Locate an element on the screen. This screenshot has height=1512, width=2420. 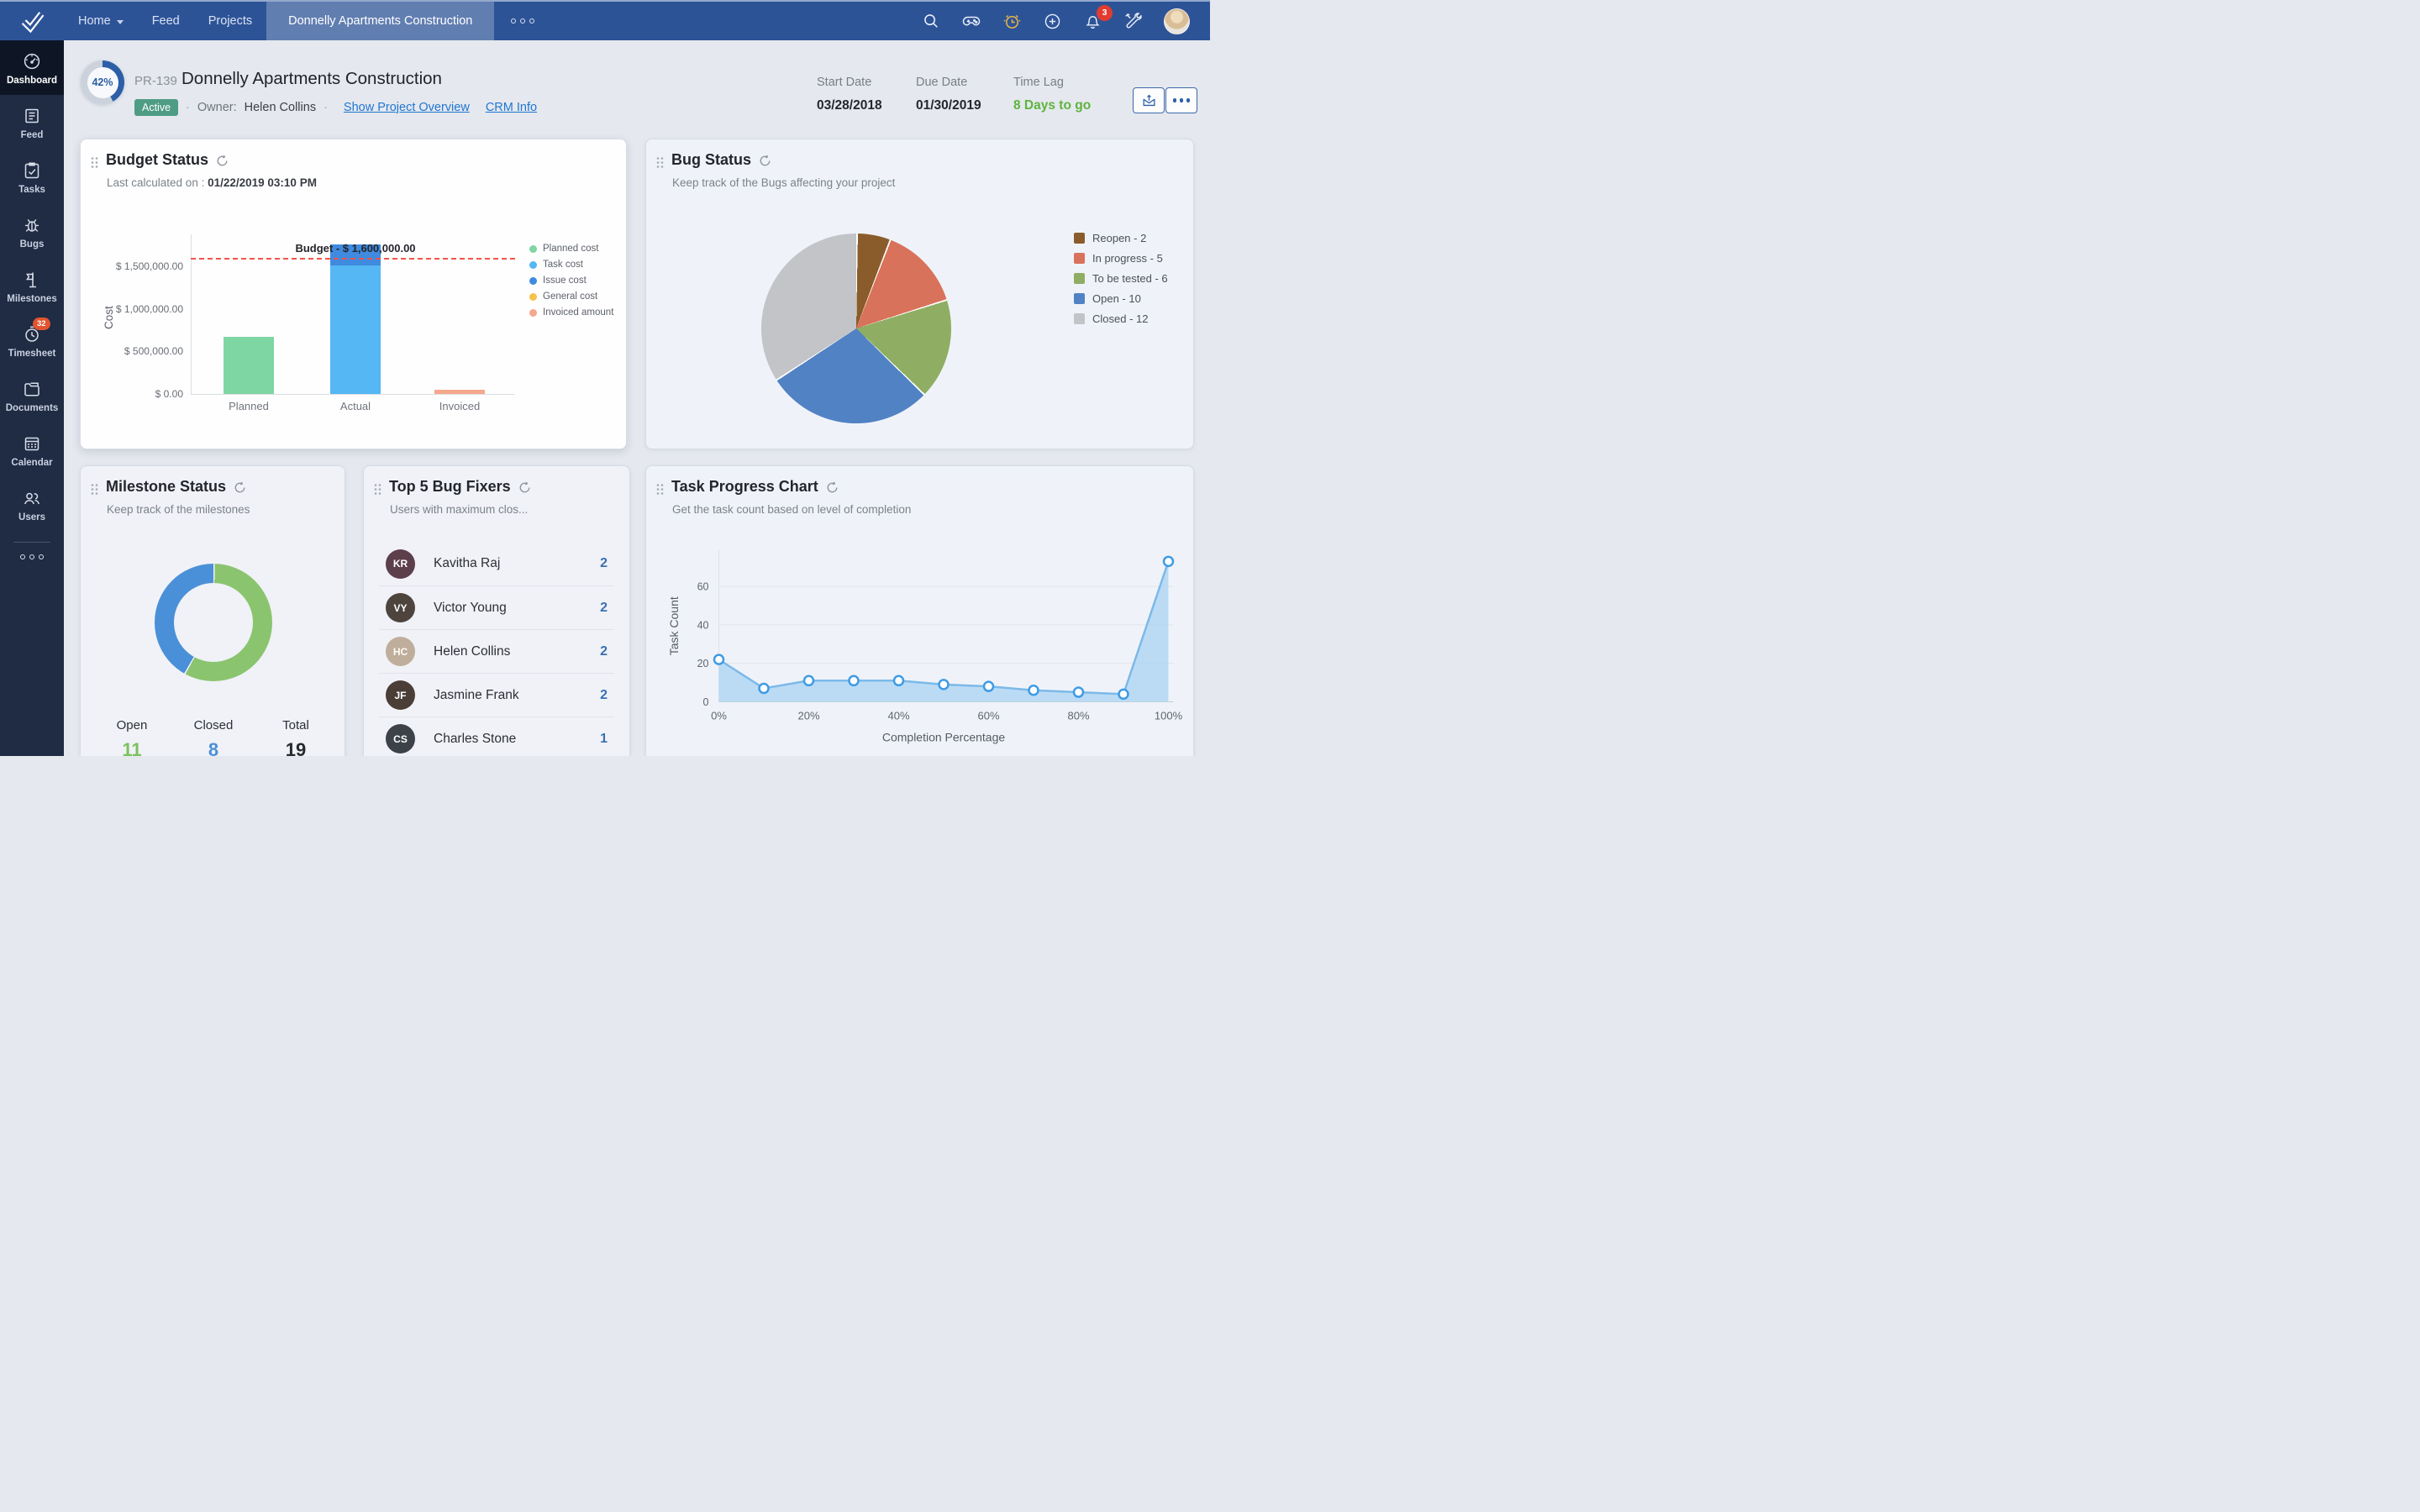
sidebar-more-button is located at coordinates (32, 556).